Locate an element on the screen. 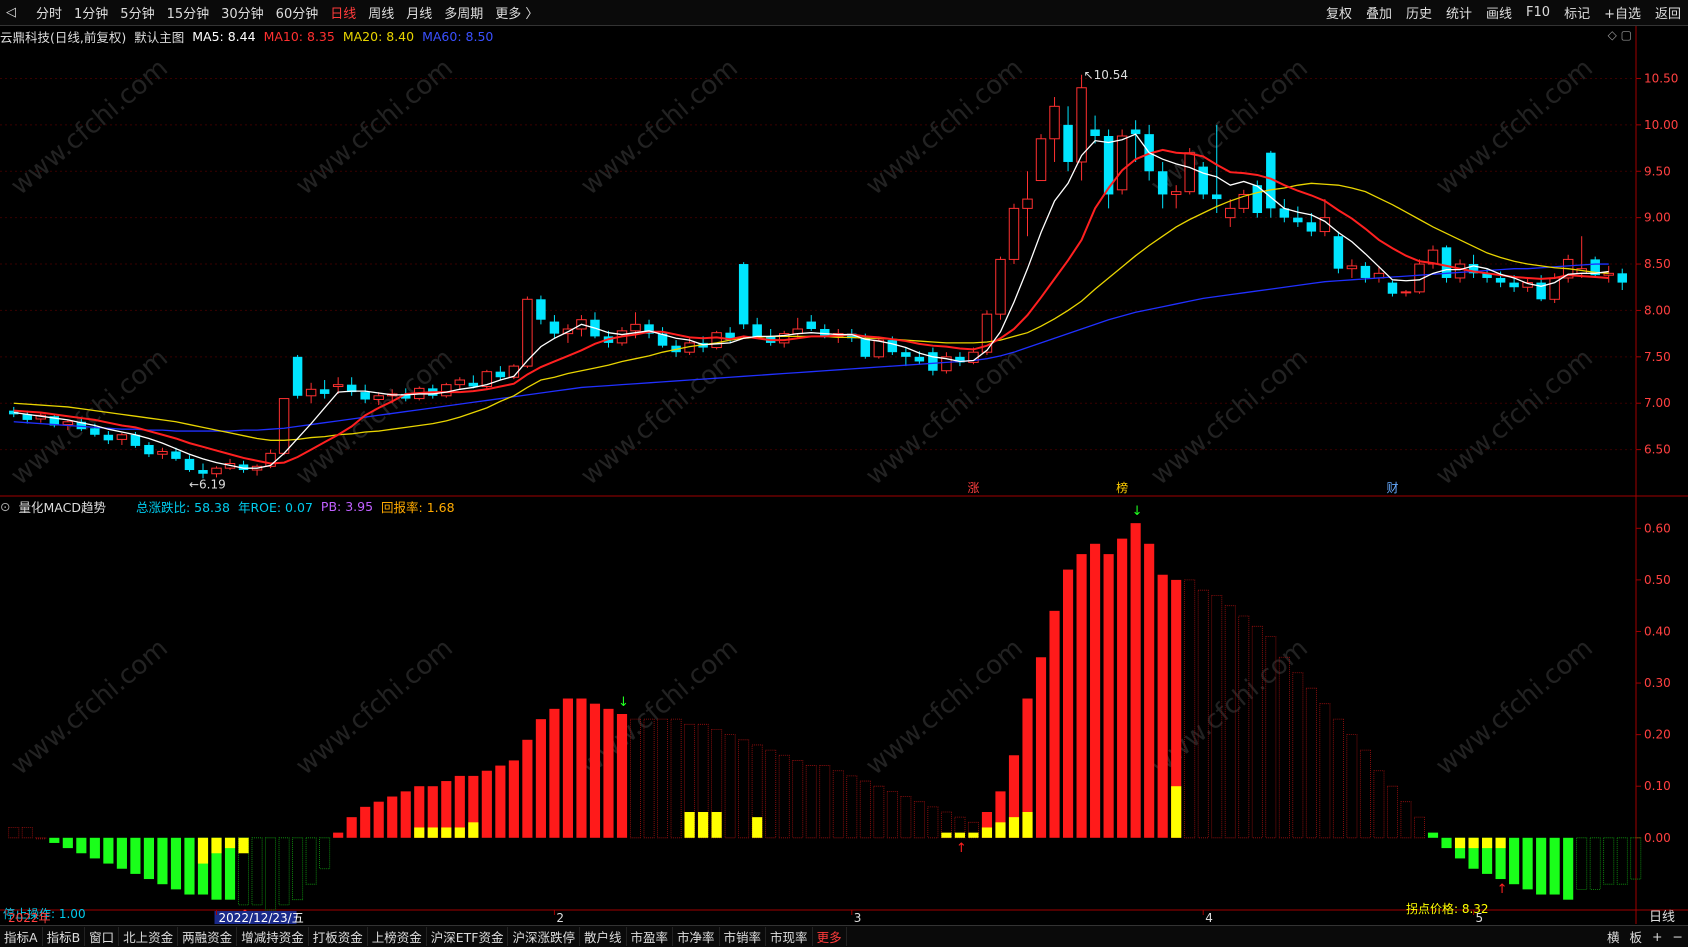 Image resolution: width=1688 pixels, height=947 pixels. period-indicator: 日线 is located at coordinates (1662, 915).